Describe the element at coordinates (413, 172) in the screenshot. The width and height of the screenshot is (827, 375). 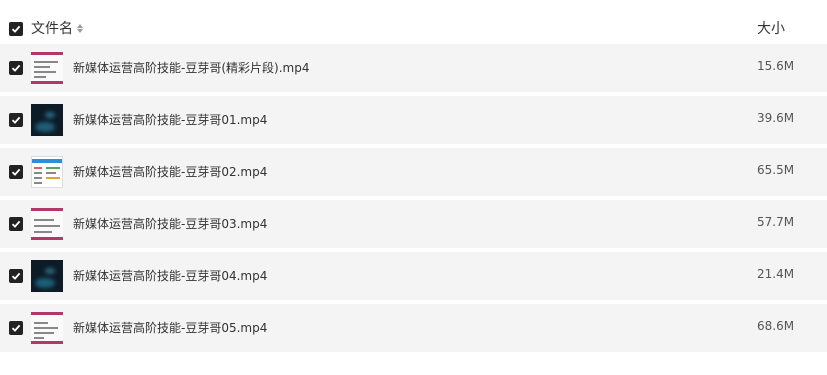
I see `file-row: 新媒体运营高阶技能-豆芽哥02.mp4 65.5M` at that location.